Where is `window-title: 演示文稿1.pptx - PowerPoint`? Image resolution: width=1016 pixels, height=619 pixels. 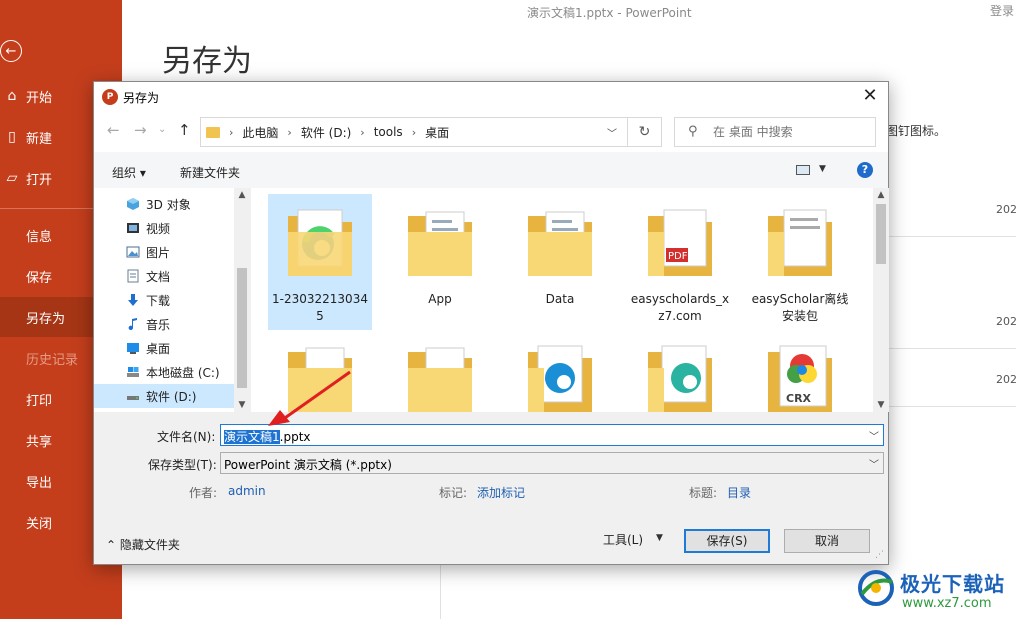
window-title: 演示文稿1.pptx - PowerPoint is located at coordinates (609, 13).